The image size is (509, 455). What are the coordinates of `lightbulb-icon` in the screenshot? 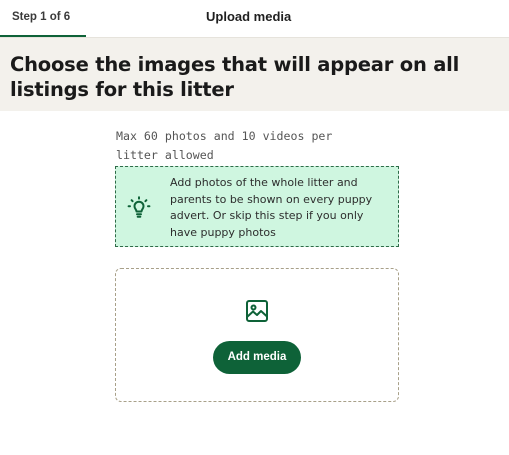 It's located at (139, 208).